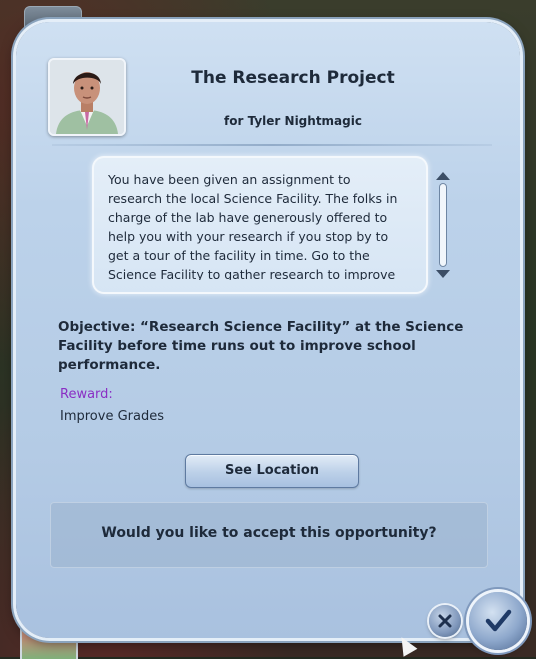  I want to click on triangle-down-icon, so click(443, 274).